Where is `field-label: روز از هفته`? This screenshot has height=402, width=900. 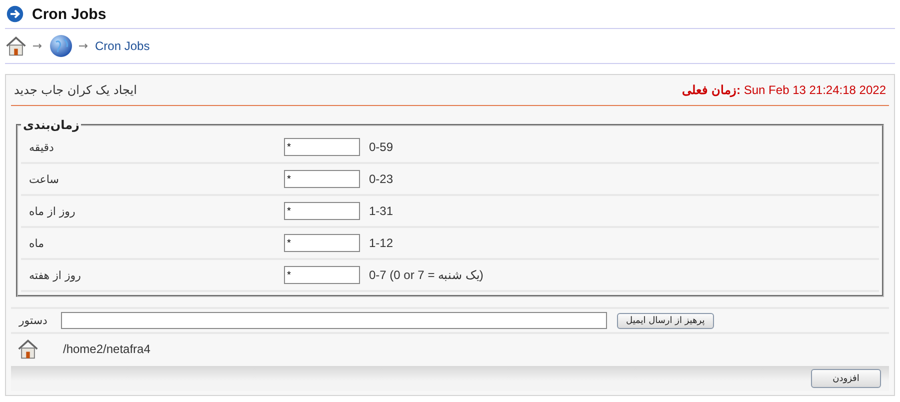 field-label: روز از هفته is located at coordinates (55, 275).